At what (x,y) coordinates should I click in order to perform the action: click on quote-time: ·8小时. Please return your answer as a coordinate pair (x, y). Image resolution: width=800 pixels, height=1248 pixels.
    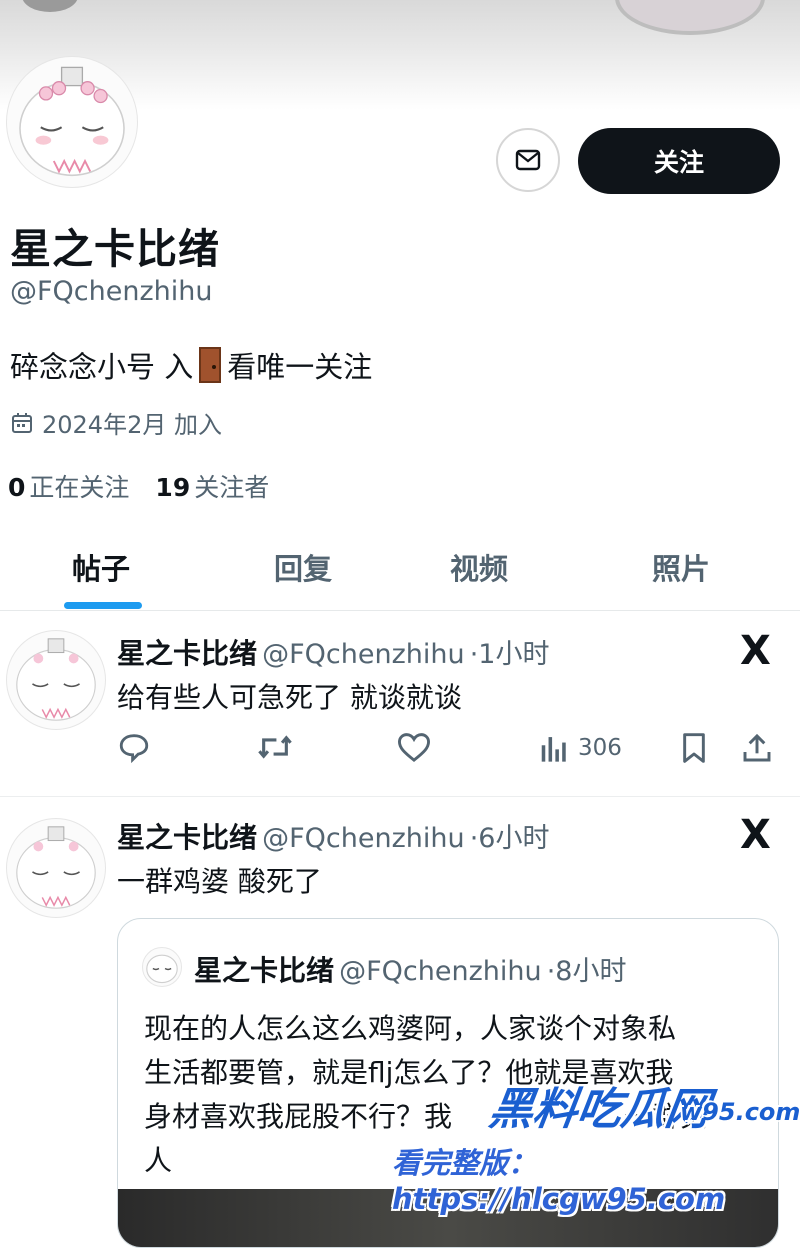
    Looking at the image, I should click on (586, 971).